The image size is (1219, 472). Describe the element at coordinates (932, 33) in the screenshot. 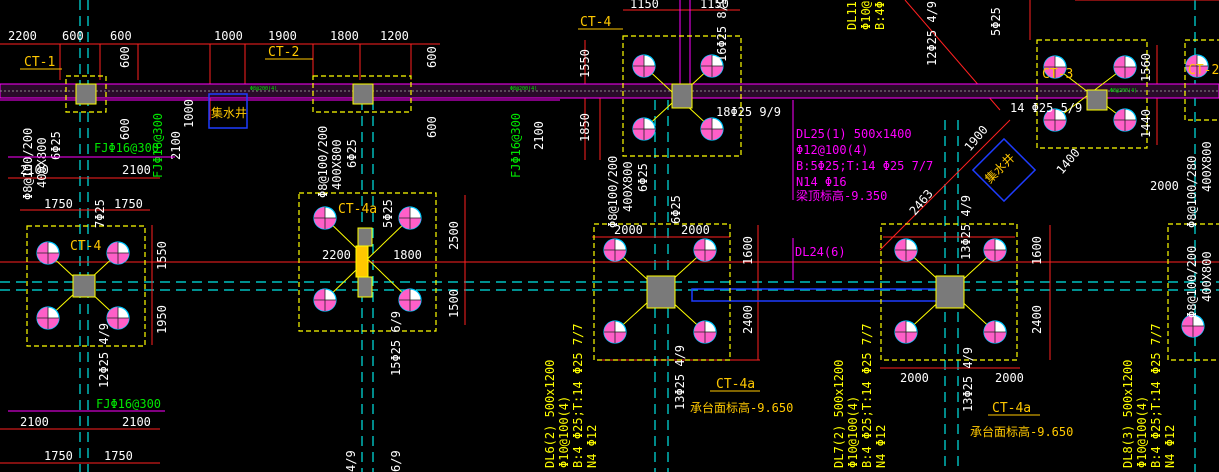

I see `rebar-12-4-9-top: 12Φ25 4/9` at that location.